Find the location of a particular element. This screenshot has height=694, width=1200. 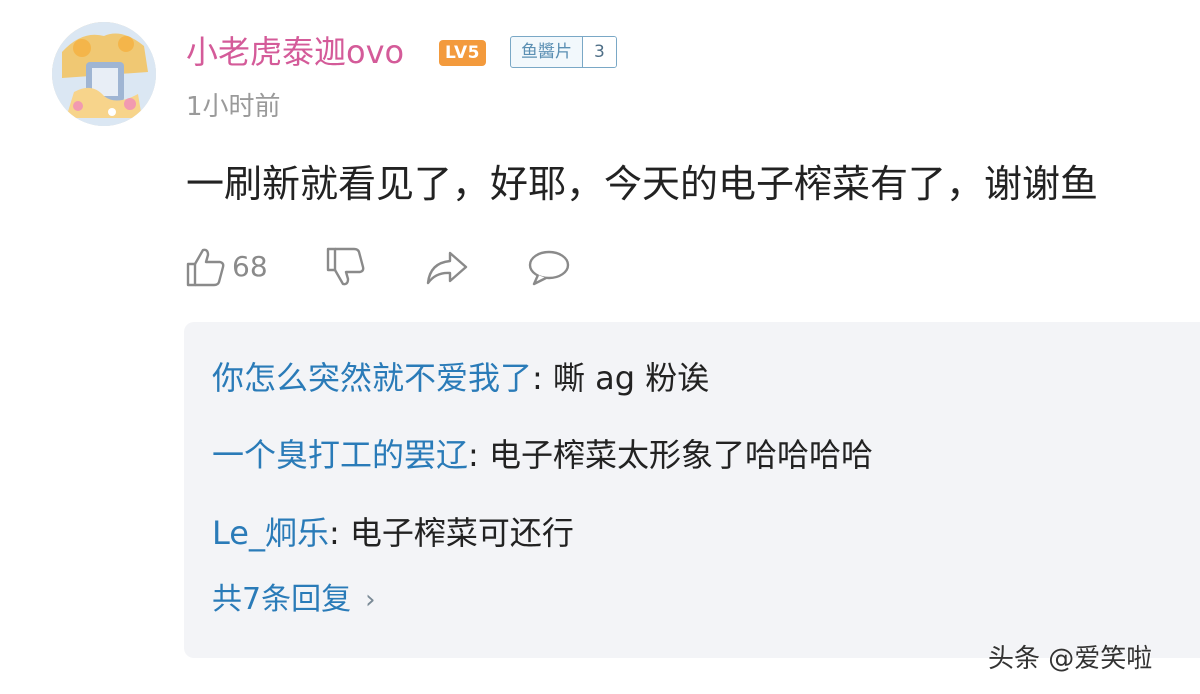

fan-badge: 鱼醬片 3 is located at coordinates (563, 52).